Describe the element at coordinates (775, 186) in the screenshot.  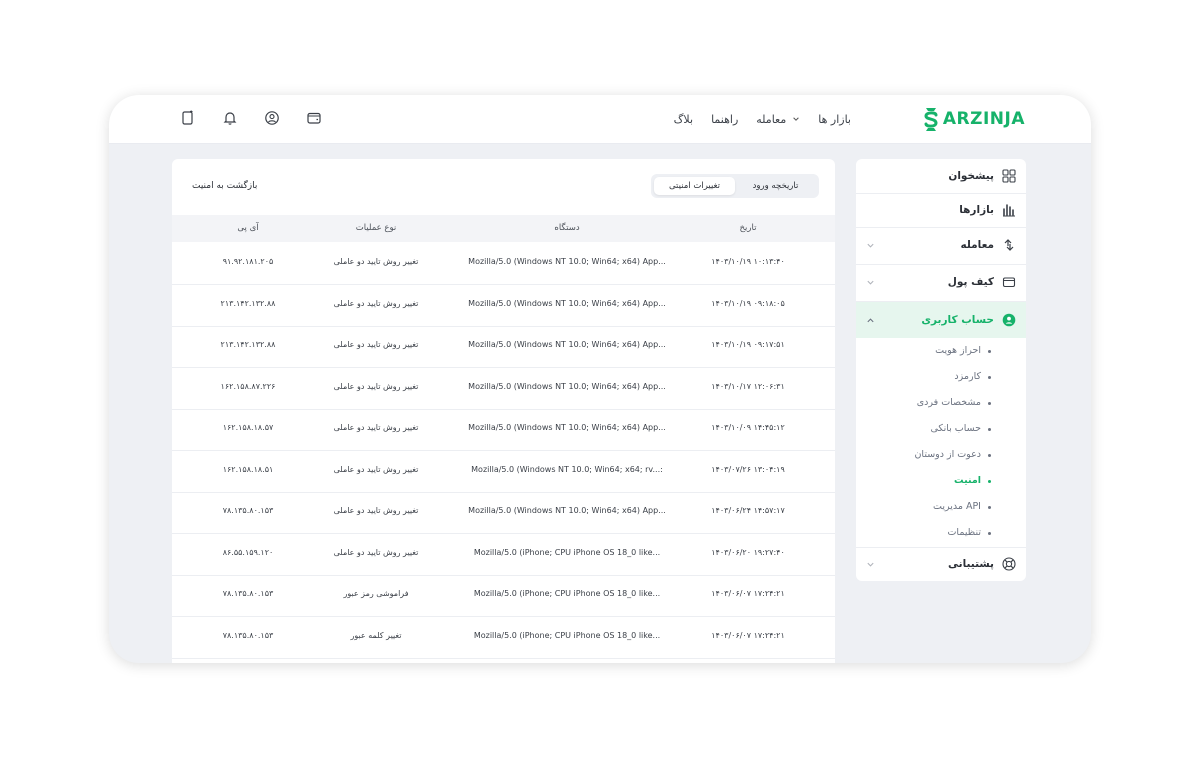
I see `tab-login-history: تاریخچه ورود` at that location.